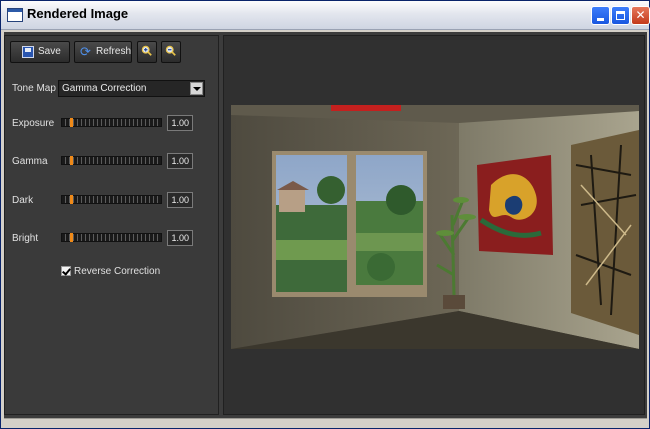  Describe the element at coordinates (111, 237) in the screenshot. I see `bright-slider` at that location.